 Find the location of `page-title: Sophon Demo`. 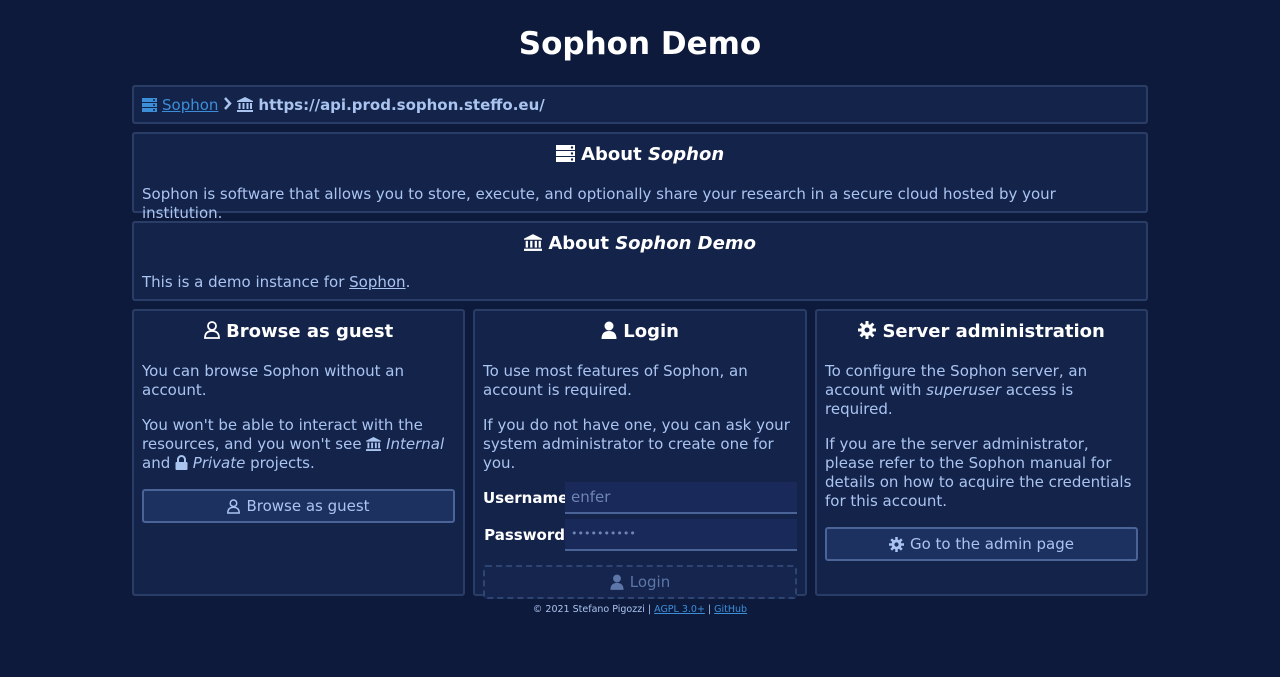

page-title: Sophon Demo is located at coordinates (640, 44).